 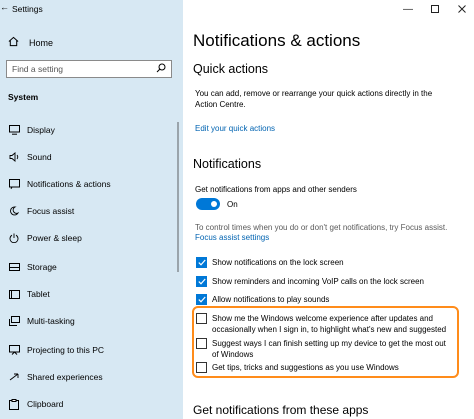 What do you see at coordinates (14, 130) in the screenshot?
I see `display-icon` at bounding box center [14, 130].